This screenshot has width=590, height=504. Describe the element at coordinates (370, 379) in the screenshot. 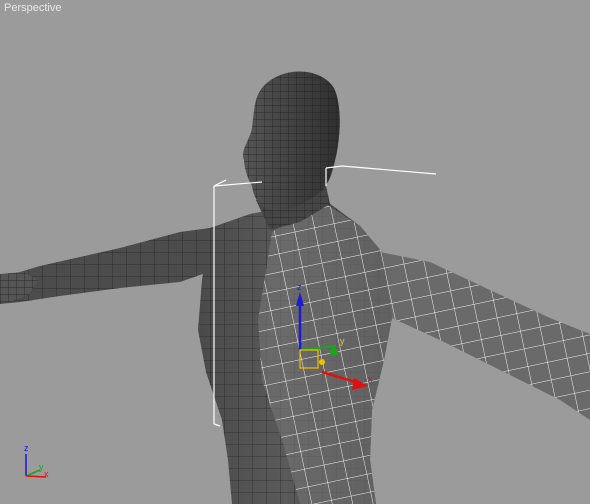

I see `gizmo-x-label: x` at that location.